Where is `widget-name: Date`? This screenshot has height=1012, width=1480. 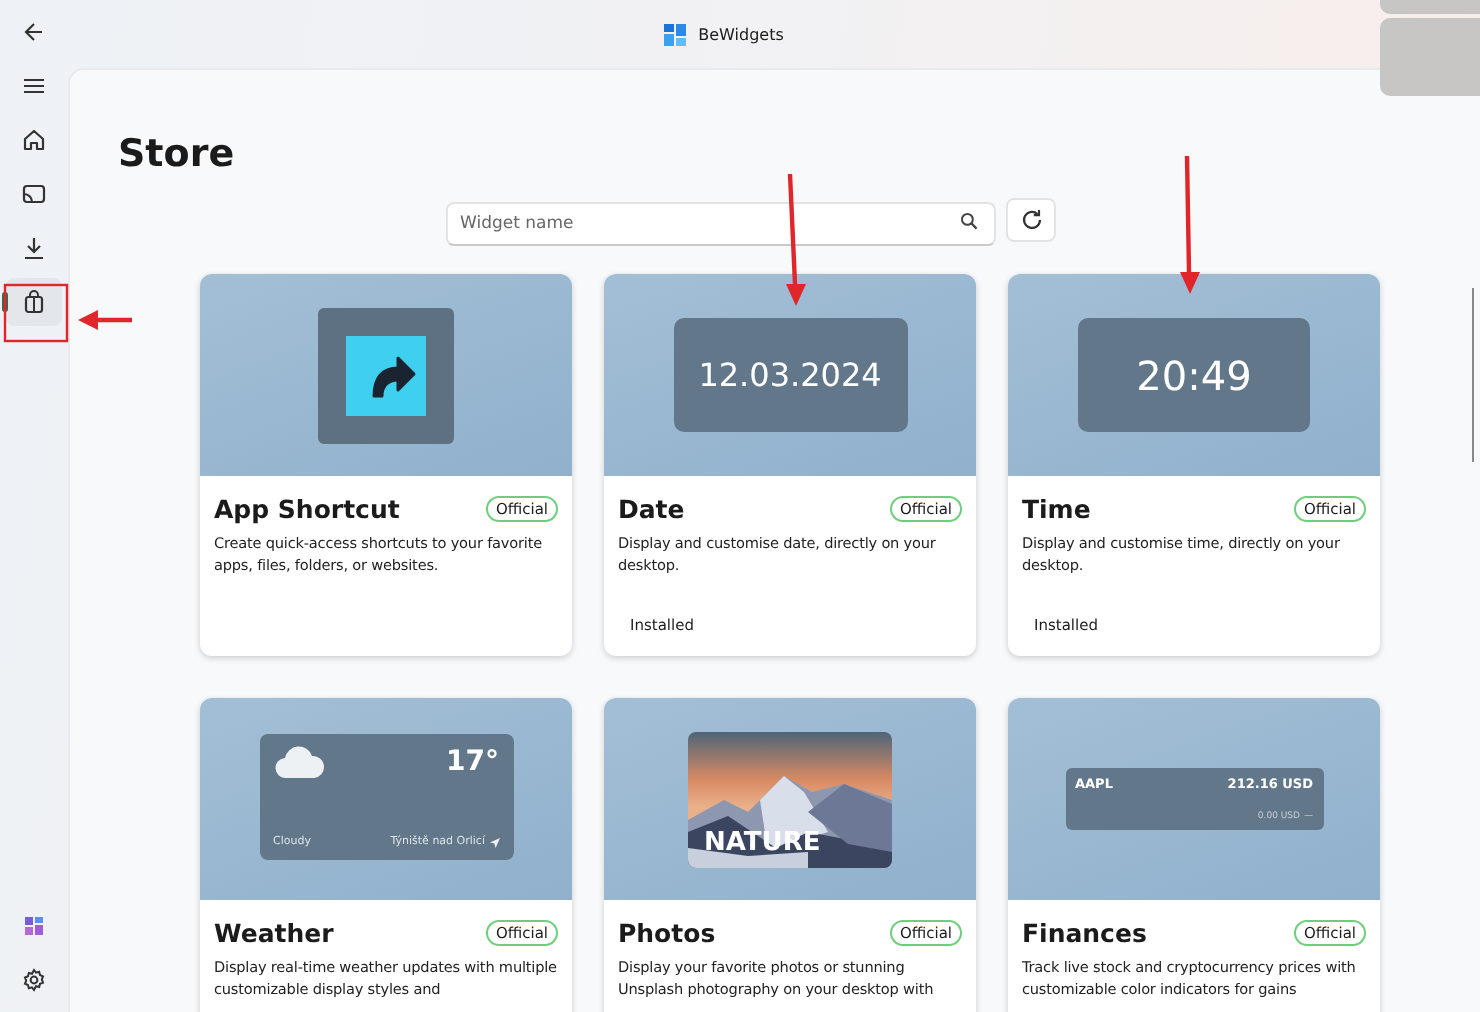 widget-name: Date is located at coordinates (651, 509).